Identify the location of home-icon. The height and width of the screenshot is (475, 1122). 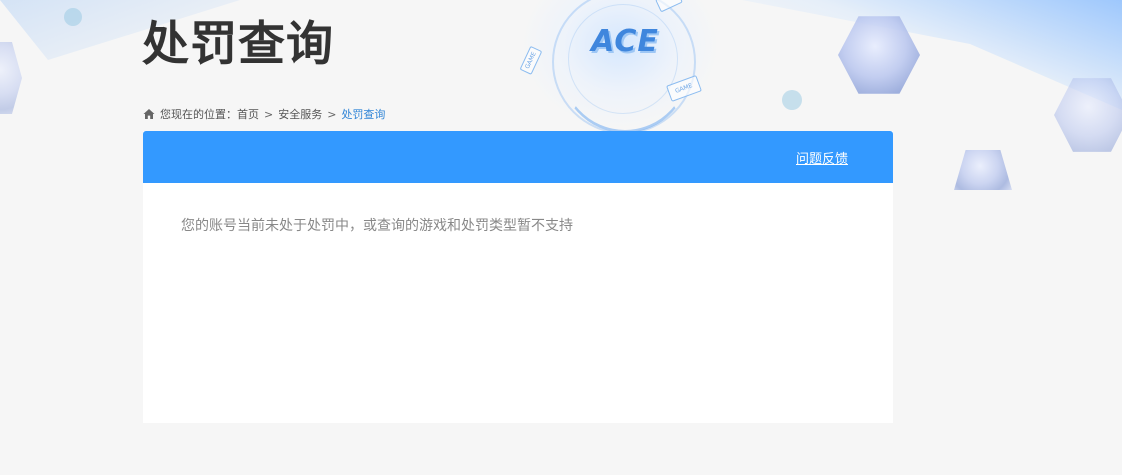
(149, 114).